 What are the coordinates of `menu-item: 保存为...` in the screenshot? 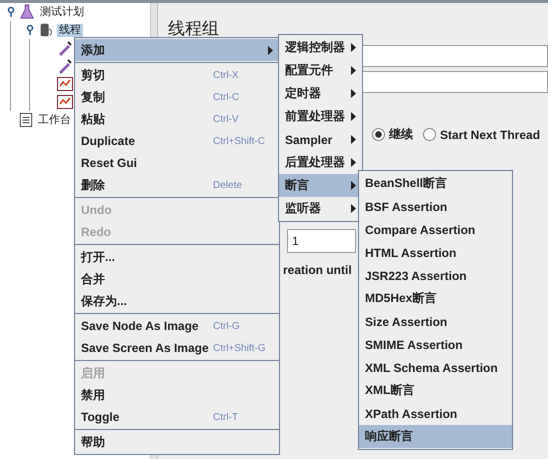 It's located at (177, 301).